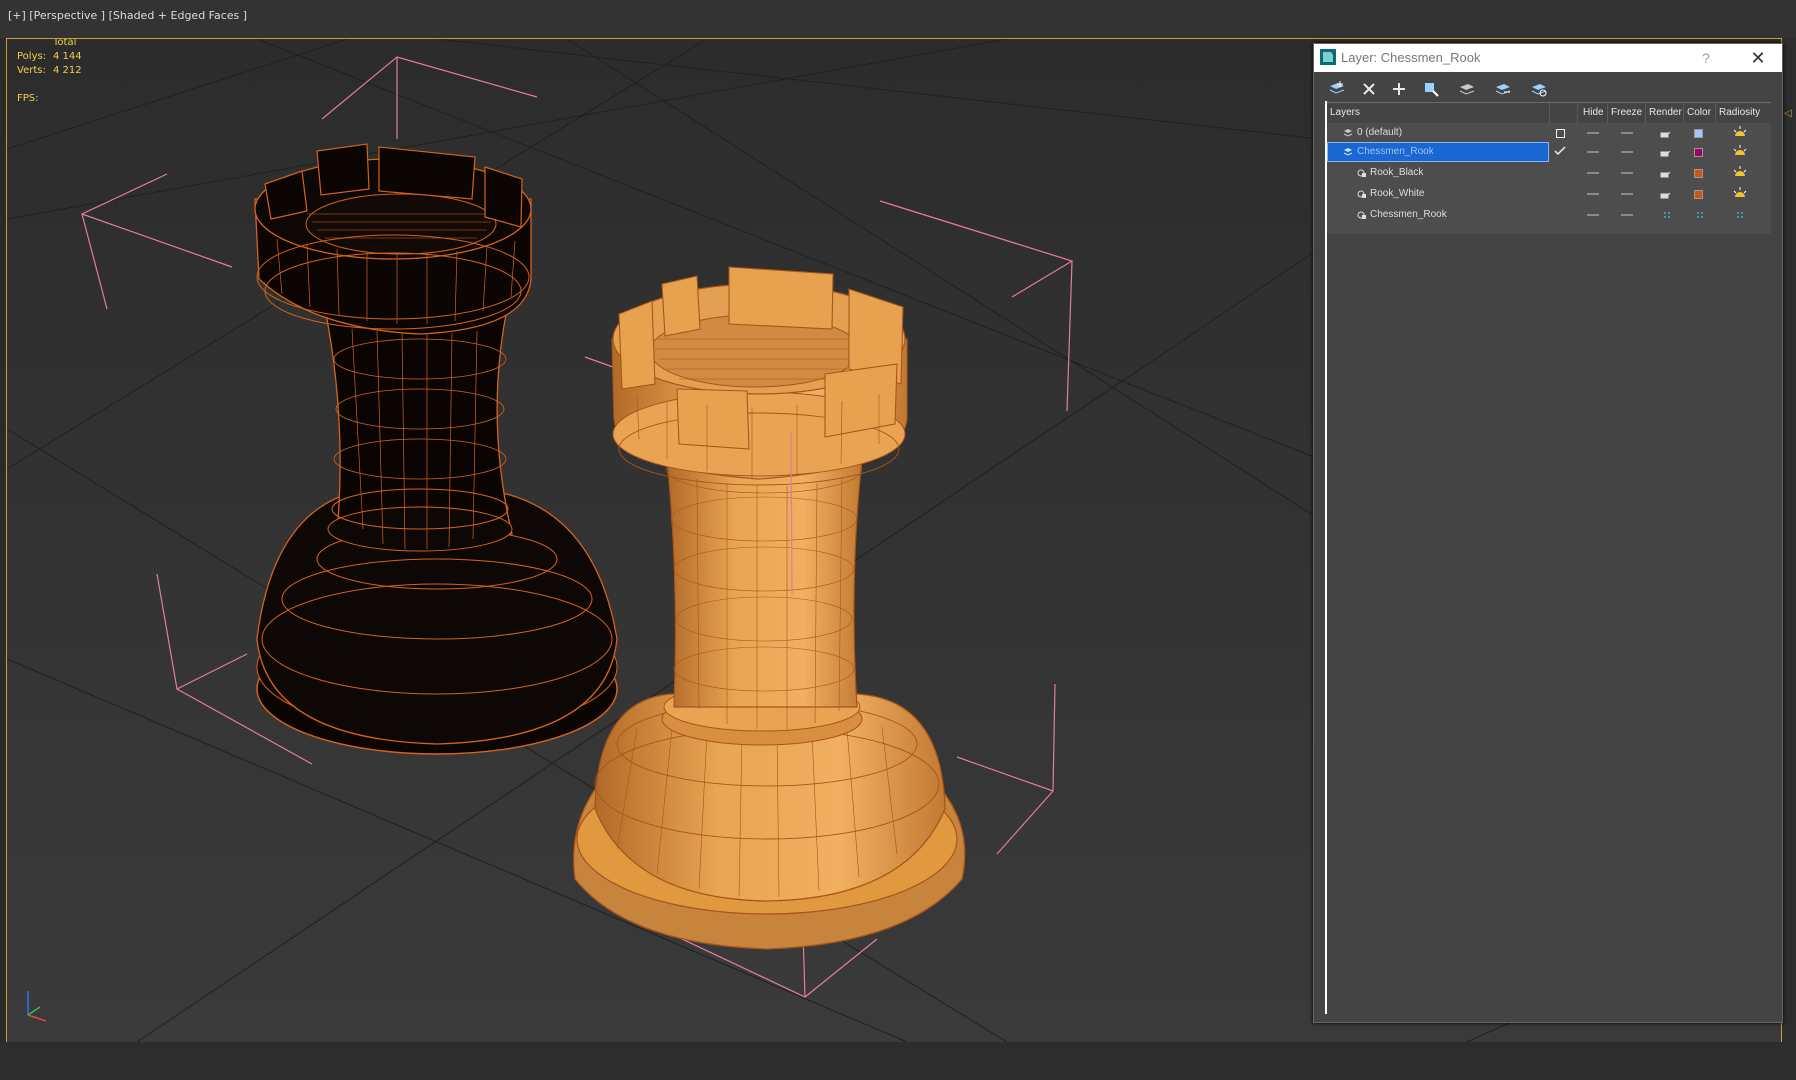 The image size is (1796, 1080). Describe the element at coordinates (37, 1006) in the screenshot. I see `axis-tripod-icon` at that location.